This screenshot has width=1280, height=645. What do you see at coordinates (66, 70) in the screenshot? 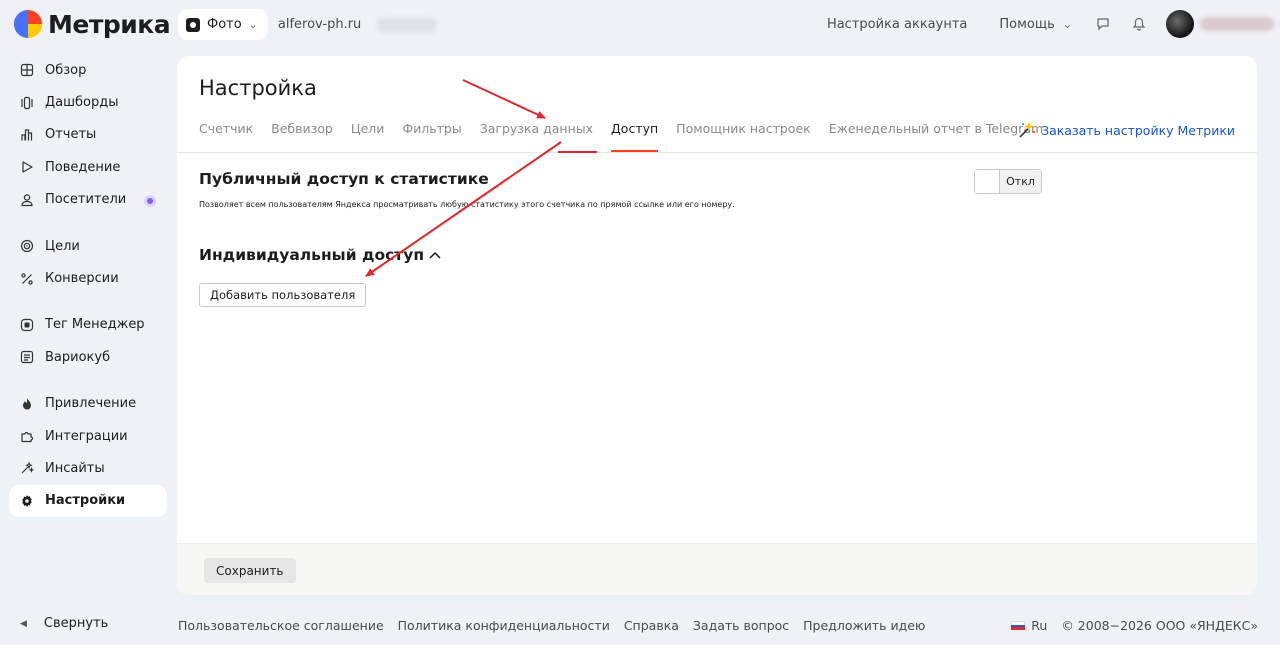
I see `sidebar-item-label: Обзор` at bounding box center [66, 70].